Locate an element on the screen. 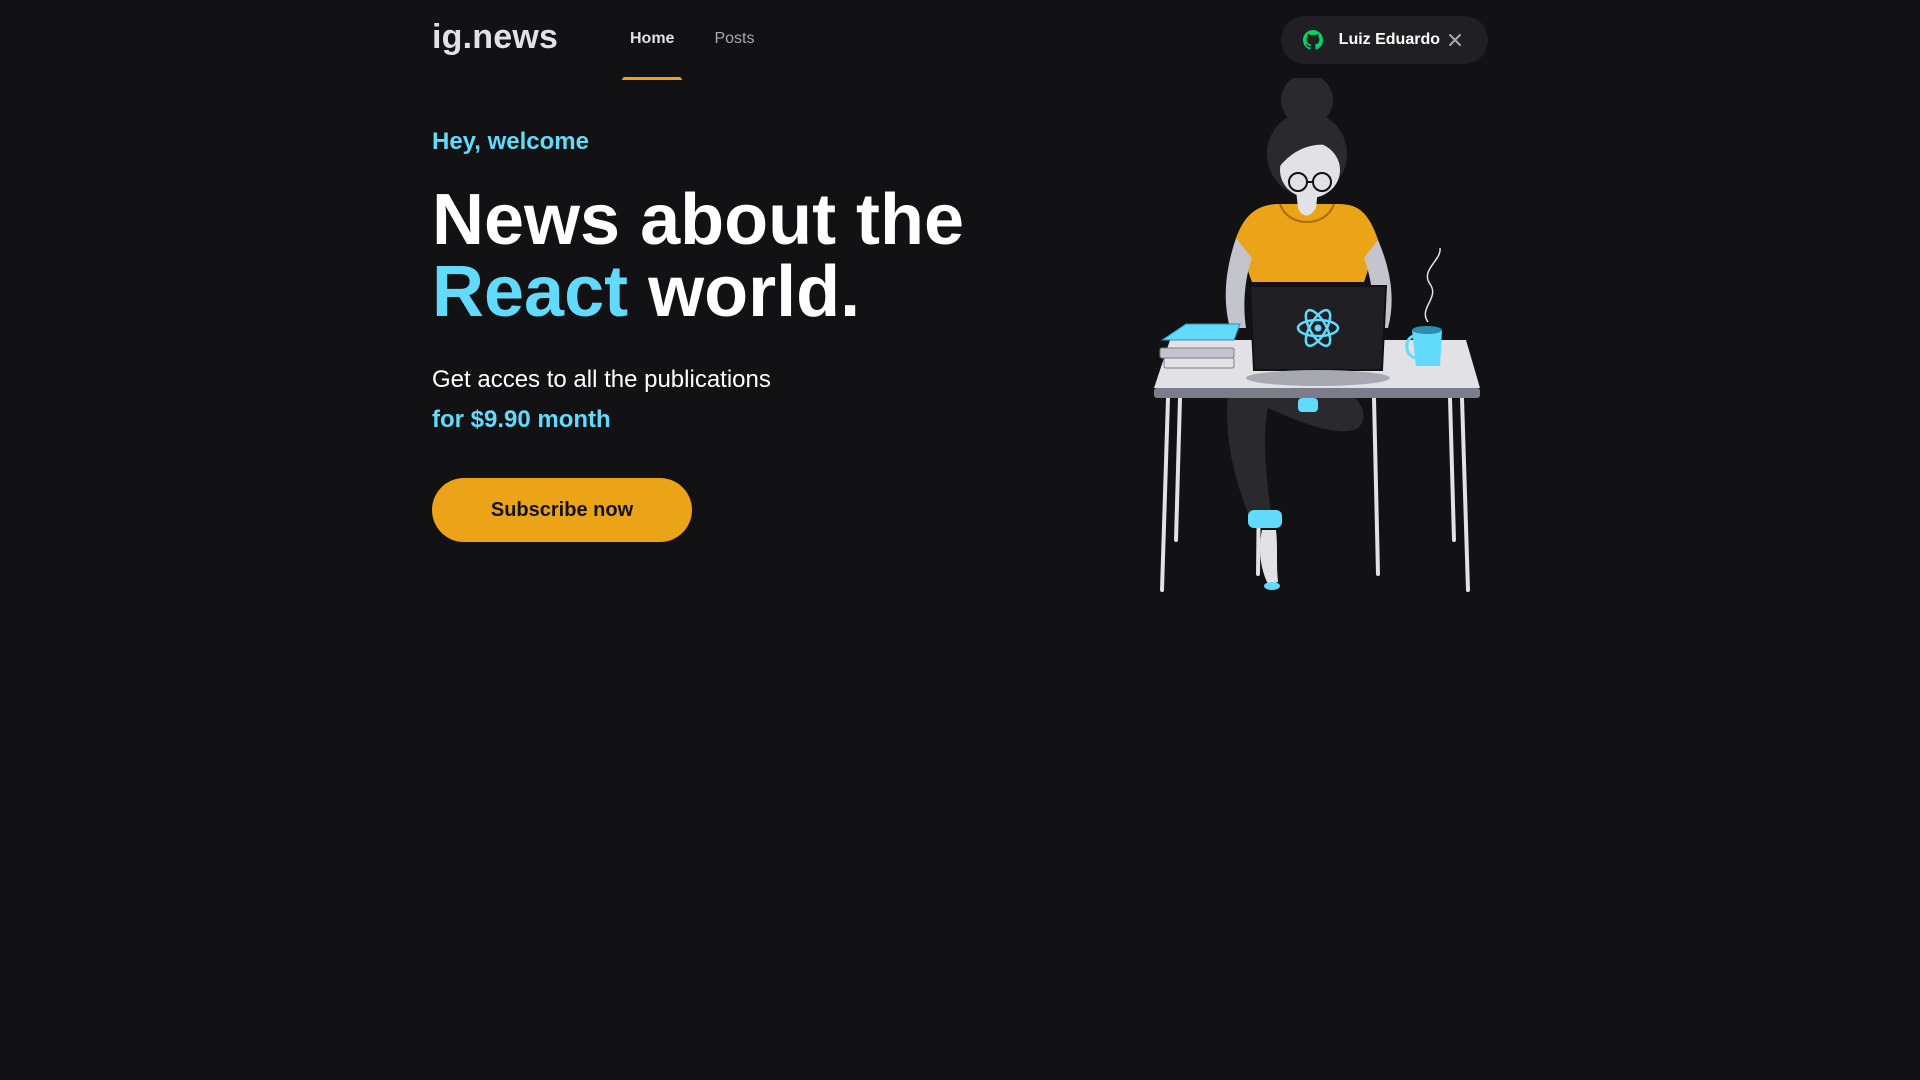 This screenshot has width=1920, height=1080. nav-link-home: Home is located at coordinates (652, 40).